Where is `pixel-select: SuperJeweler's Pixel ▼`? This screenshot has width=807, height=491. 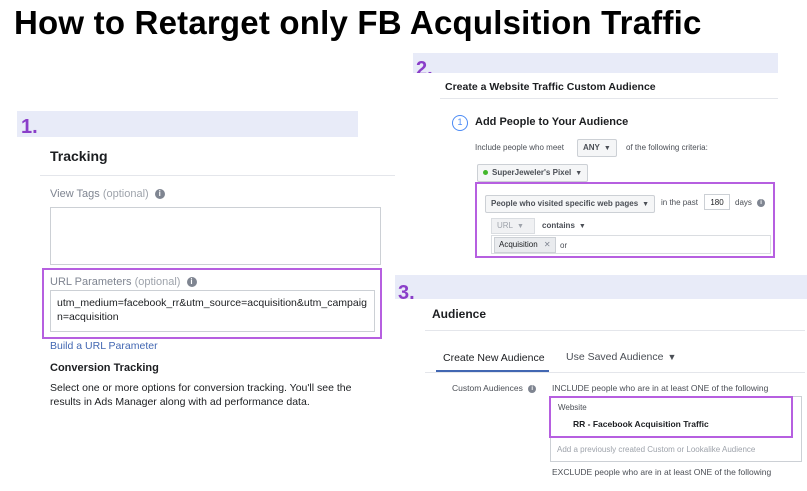
pixel-select: SuperJeweler's Pixel ▼ is located at coordinates (533, 173).